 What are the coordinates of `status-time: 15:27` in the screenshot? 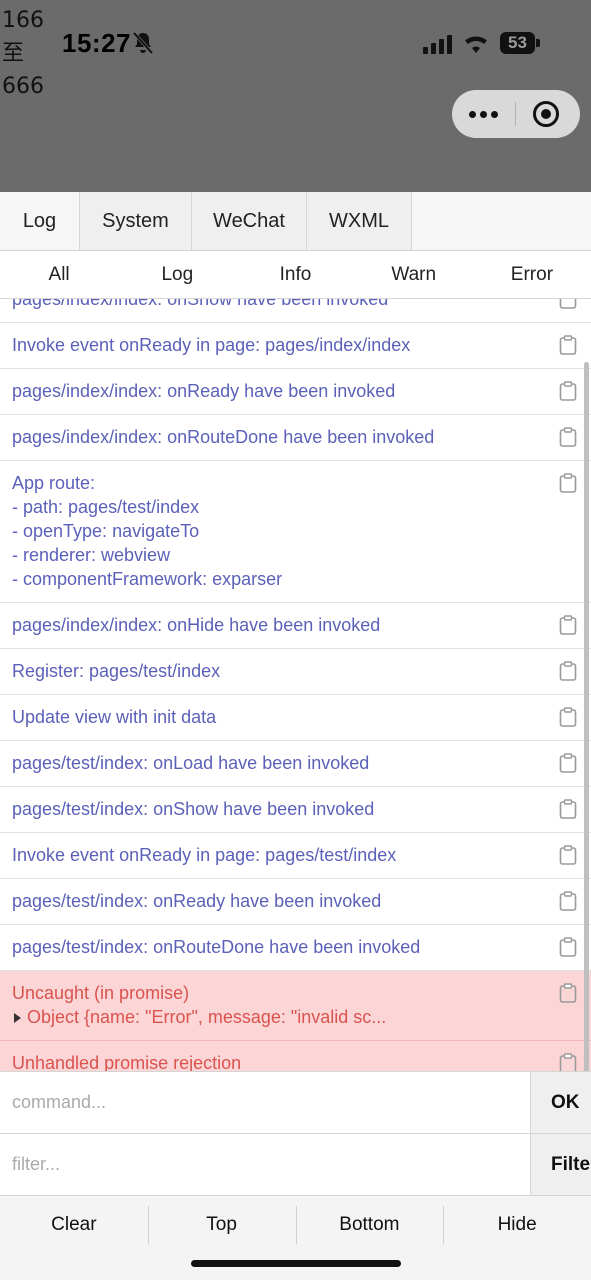 It's located at (96, 43).